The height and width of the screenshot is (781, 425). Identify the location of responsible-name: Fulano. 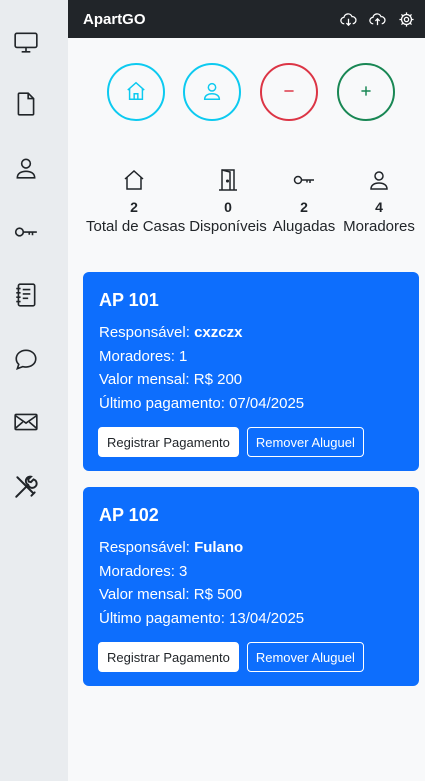
(219, 547).